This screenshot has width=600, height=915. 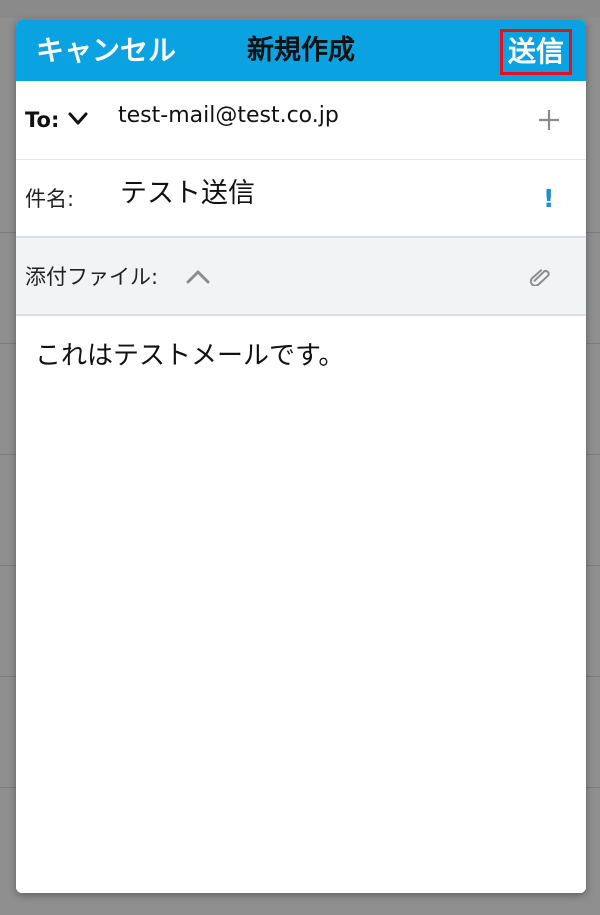 I want to click on importance-icon: !, so click(x=548, y=199).